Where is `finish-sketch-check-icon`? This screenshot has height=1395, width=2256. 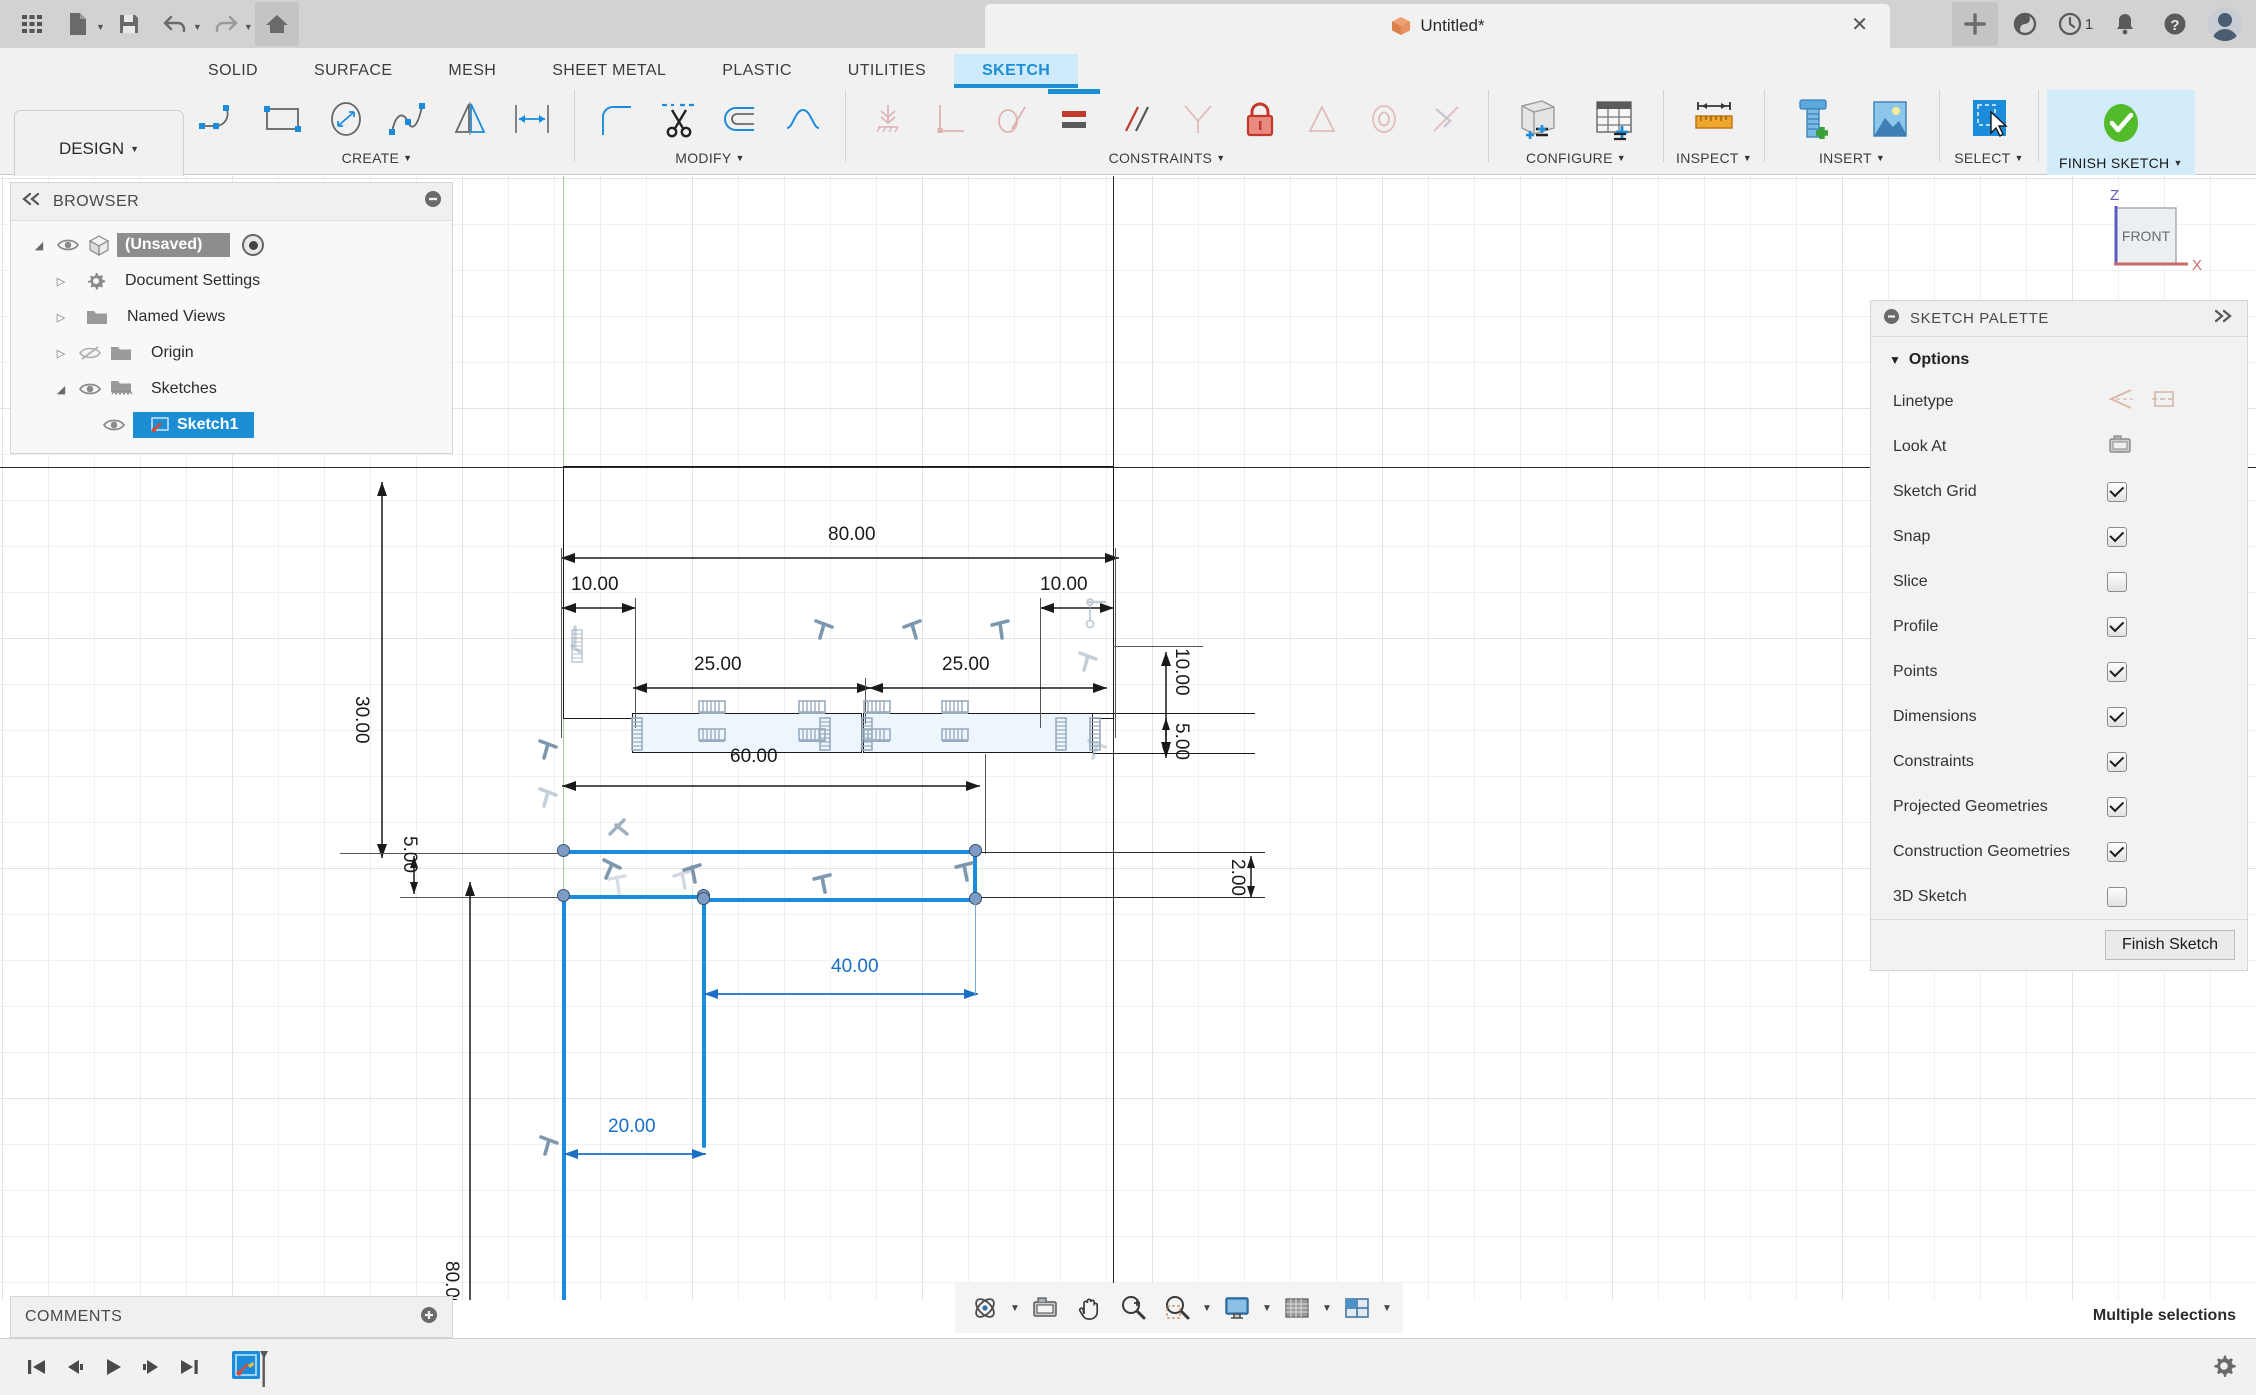
finish-sketch-check-icon is located at coordinates (2121, 124).